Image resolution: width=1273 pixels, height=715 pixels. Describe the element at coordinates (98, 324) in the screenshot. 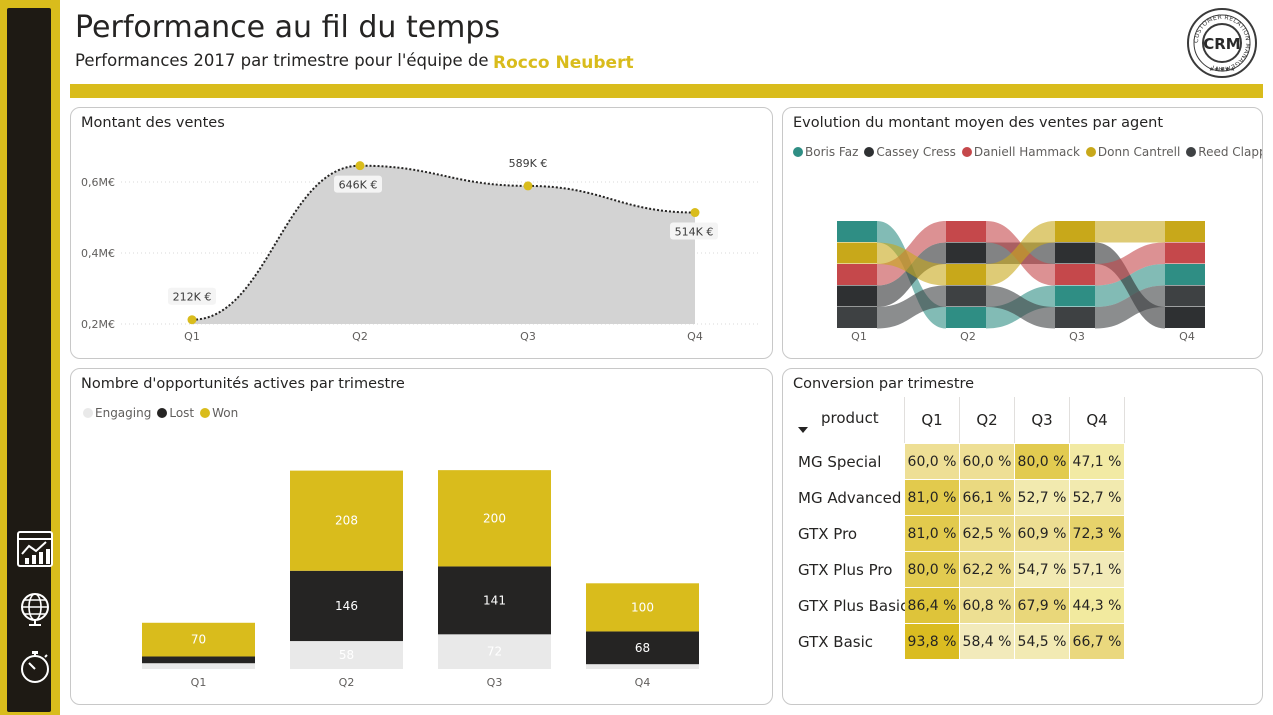

I see `sales-y-tick: 0,2M€` at that location.